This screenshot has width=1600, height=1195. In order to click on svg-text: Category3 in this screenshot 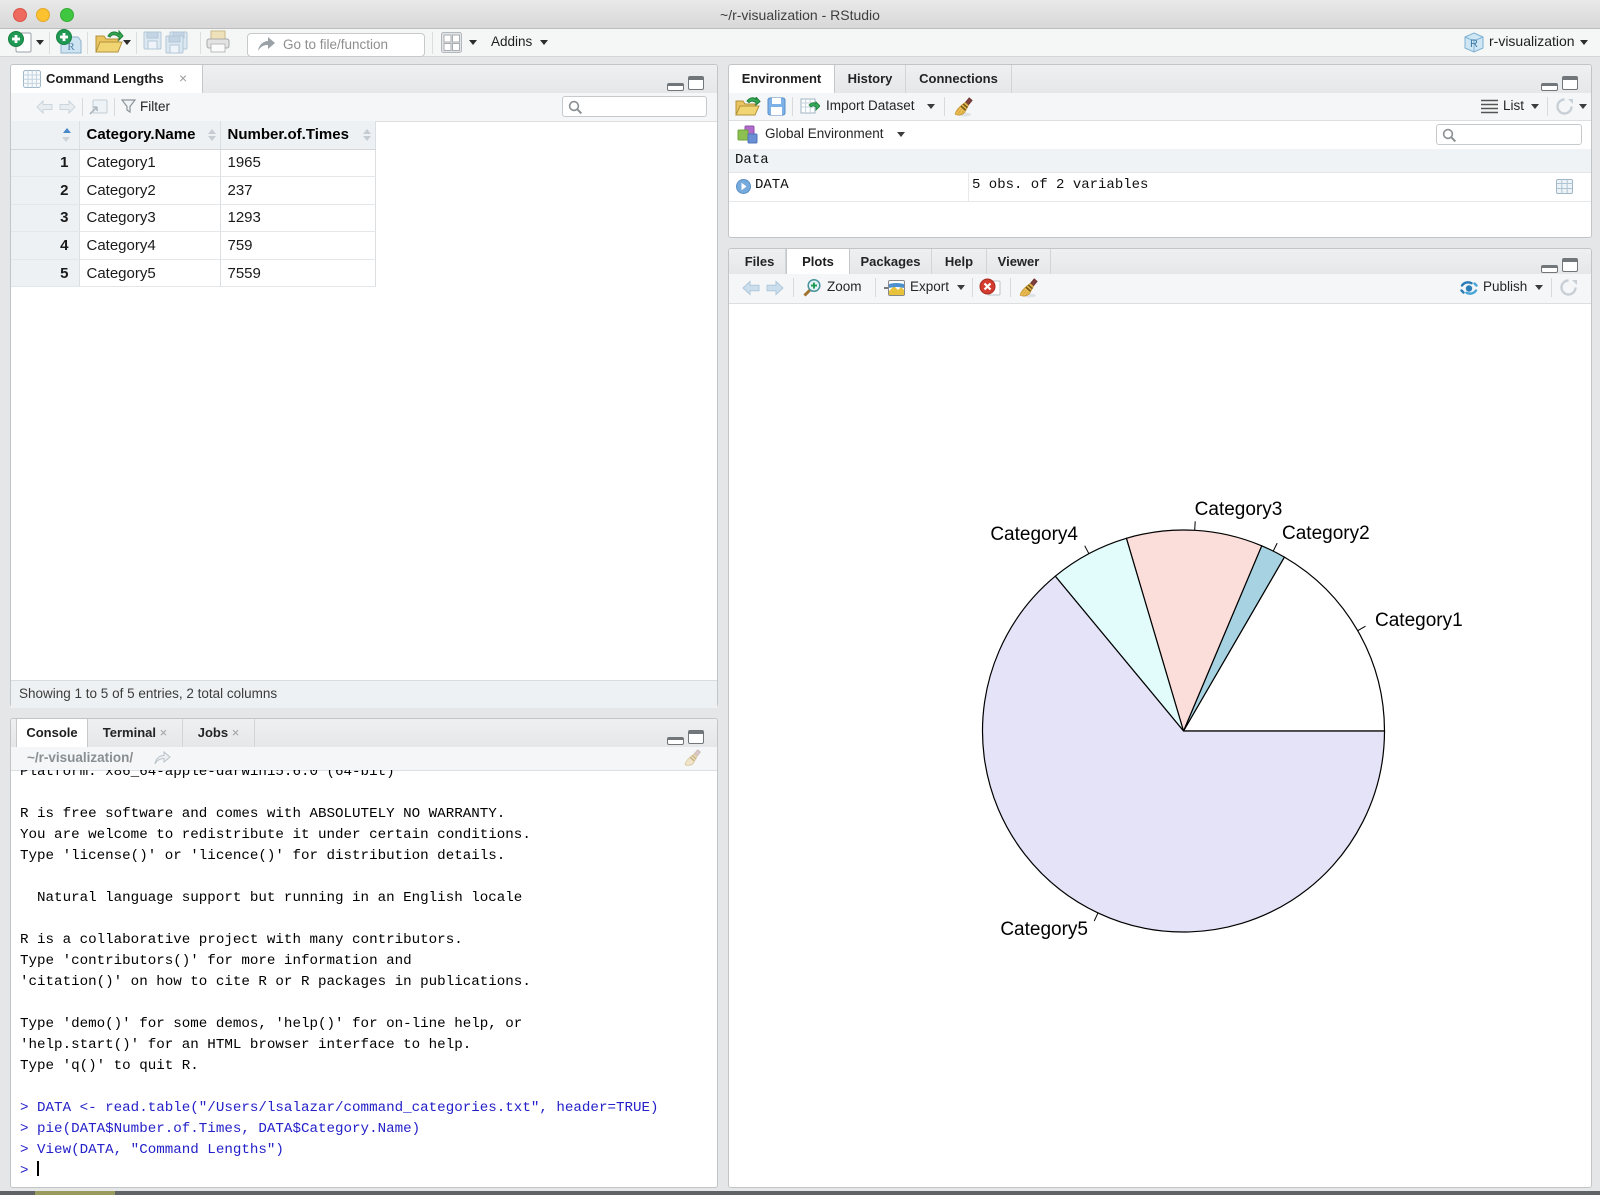, I will do `click(1239, 509)`.